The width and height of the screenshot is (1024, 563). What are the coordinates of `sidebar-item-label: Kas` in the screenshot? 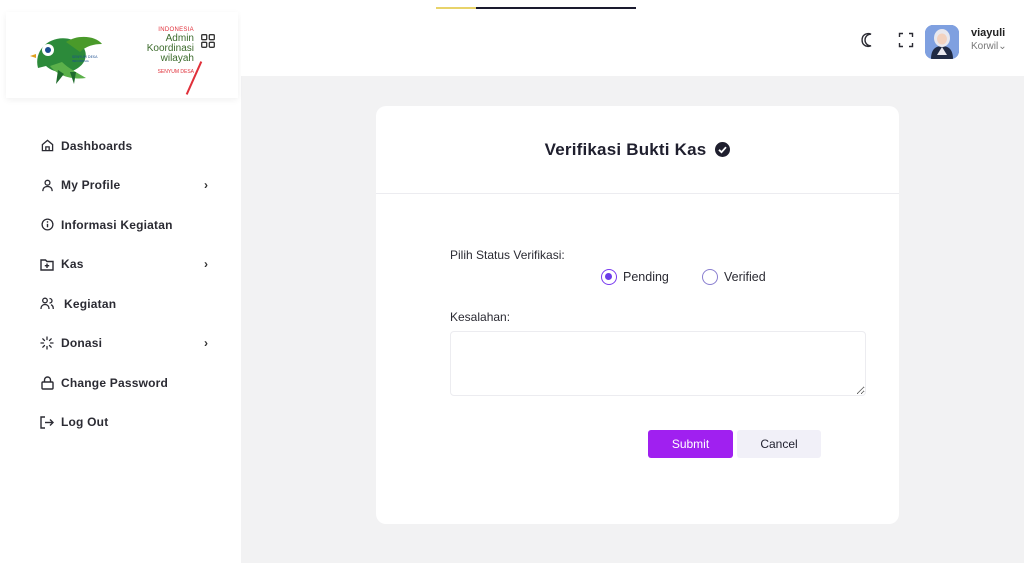 It's located at (72, 264).